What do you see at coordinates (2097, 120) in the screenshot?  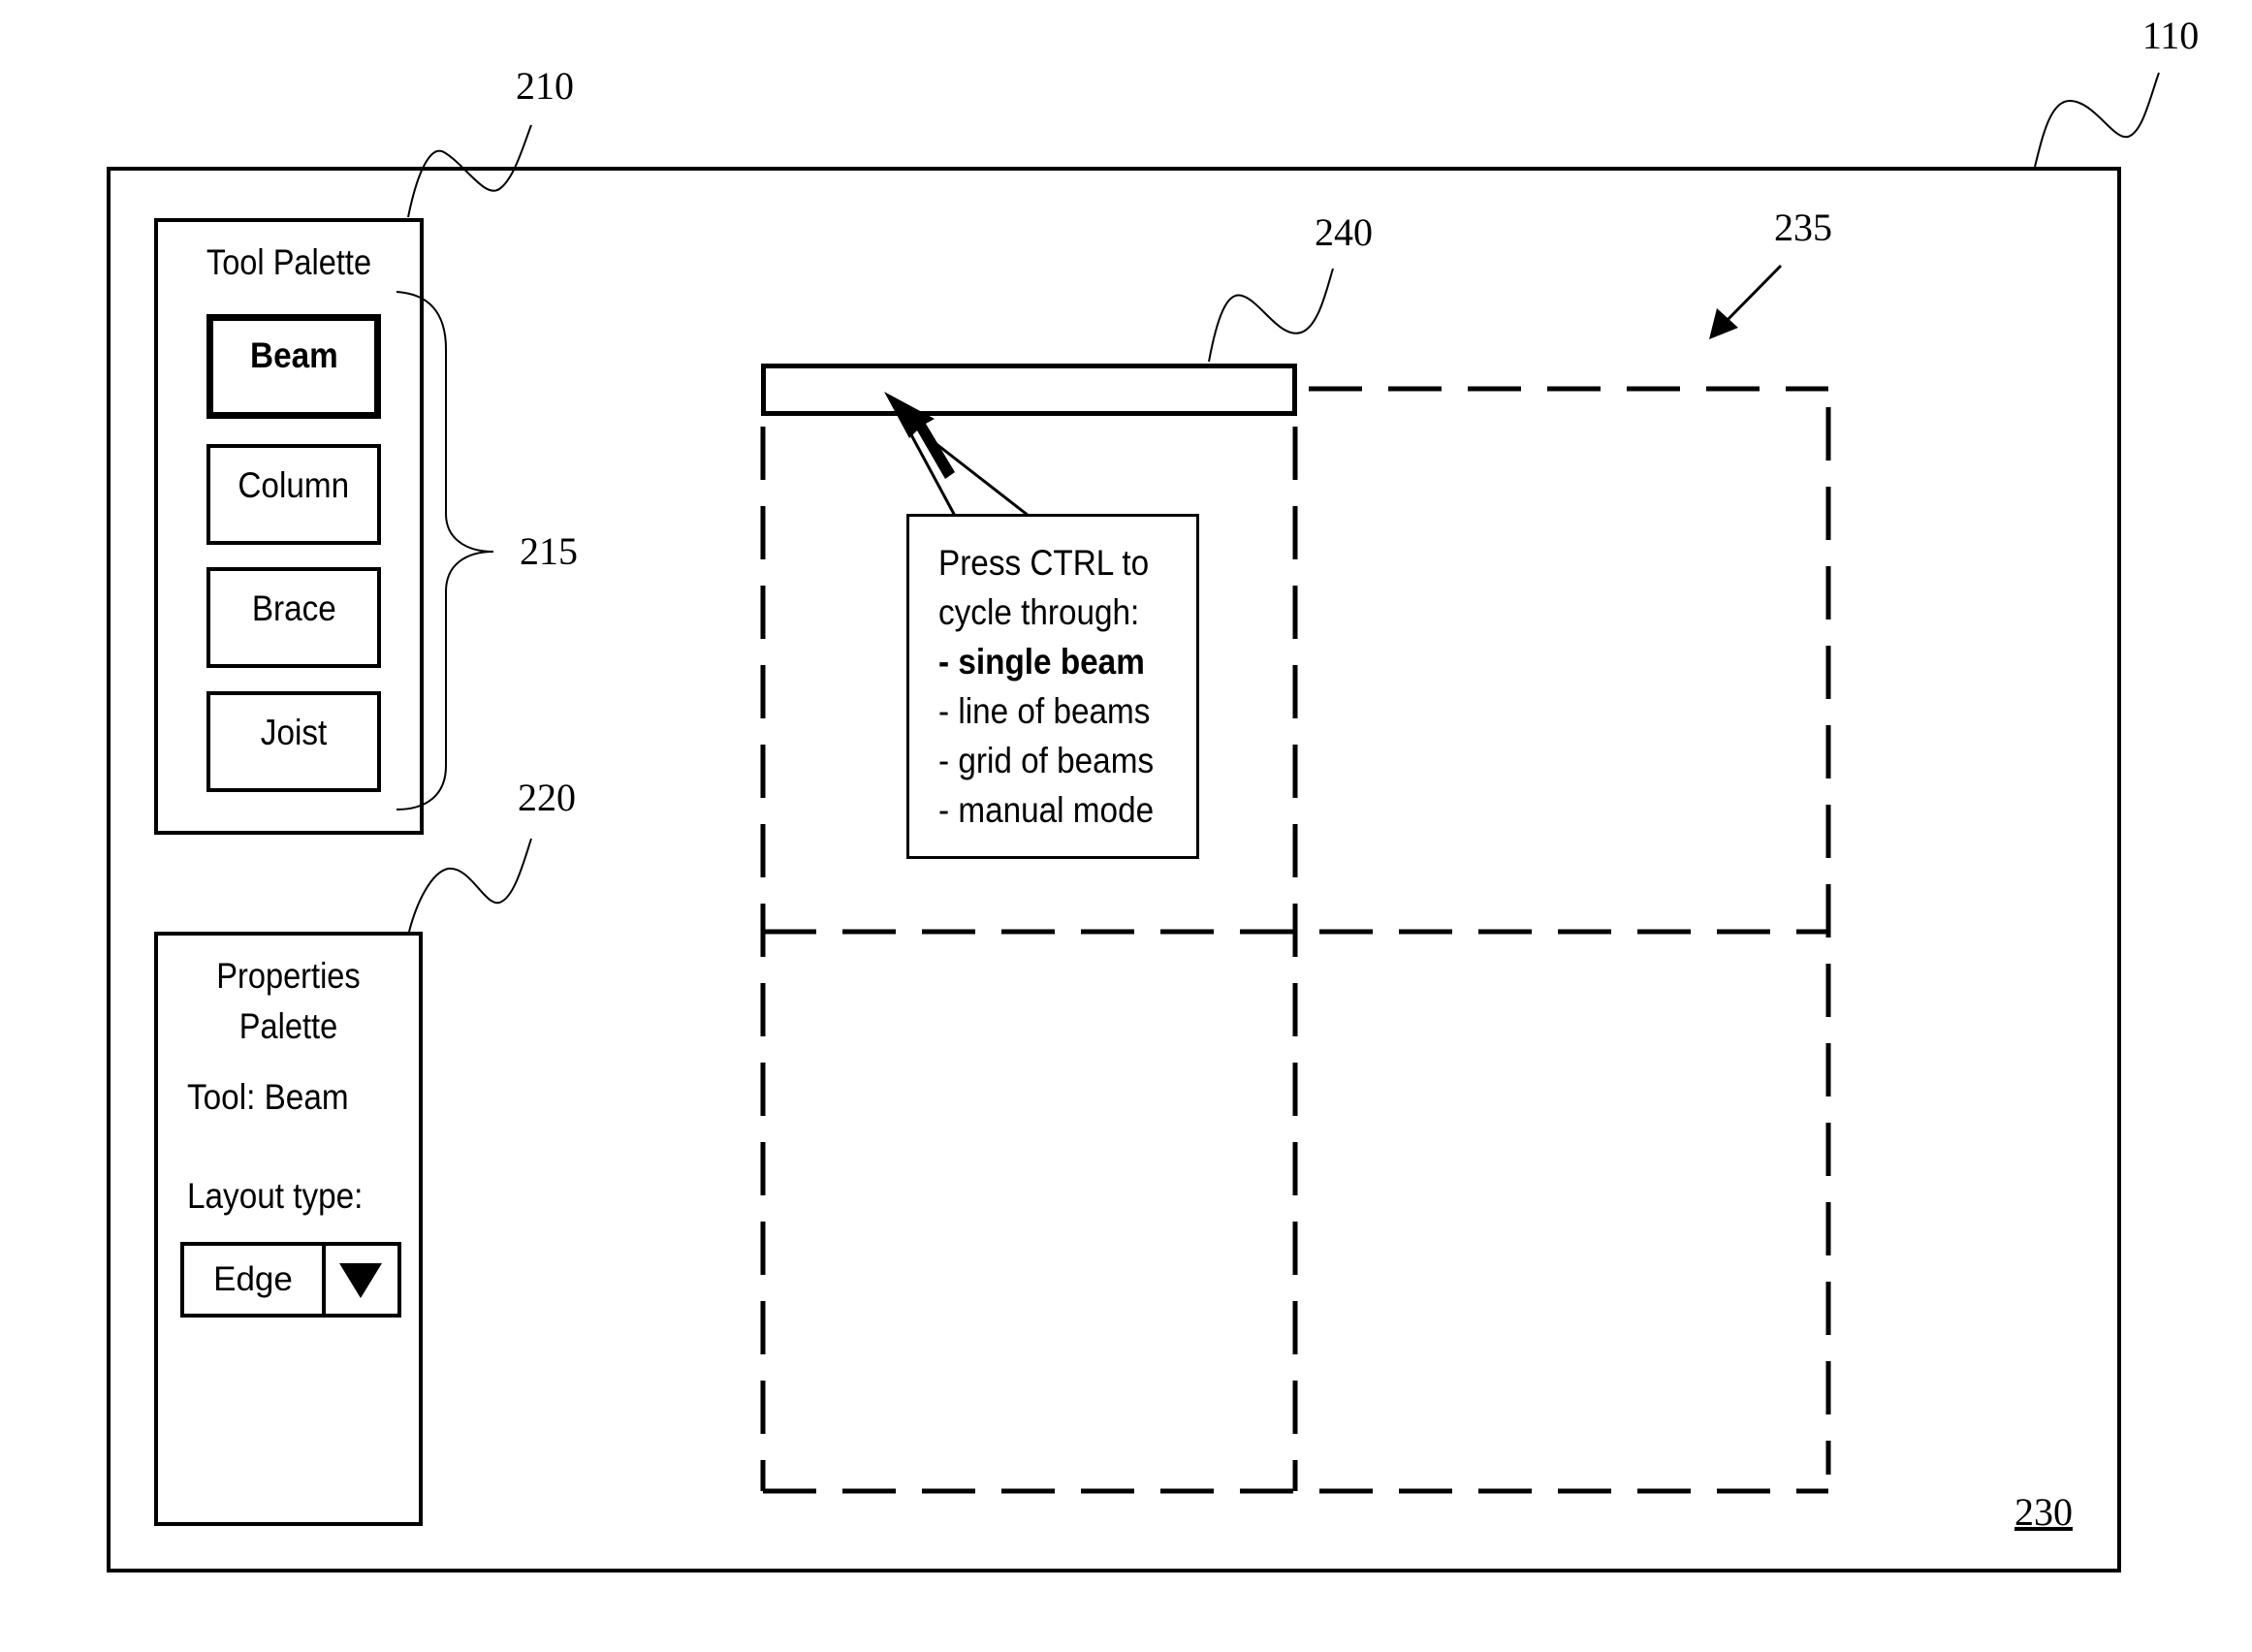 I see `callout-curve-window` at bounding box center [2097, 120].